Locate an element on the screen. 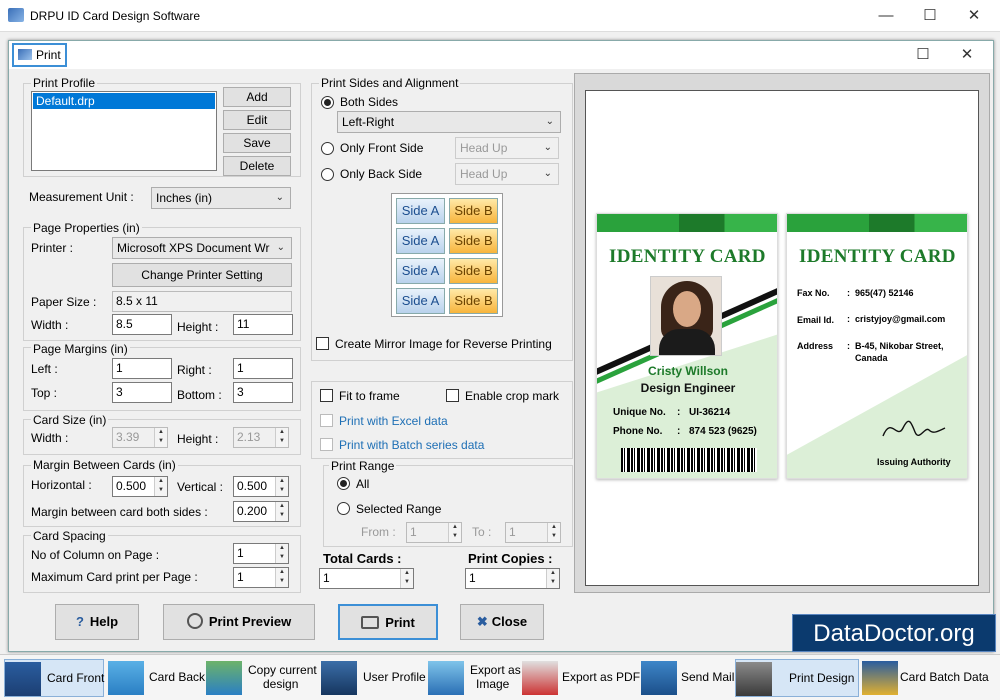 This screenshot has width=1000, height=700. toolbar-copy-design: Copy current design is located at coordinates (263, 678).